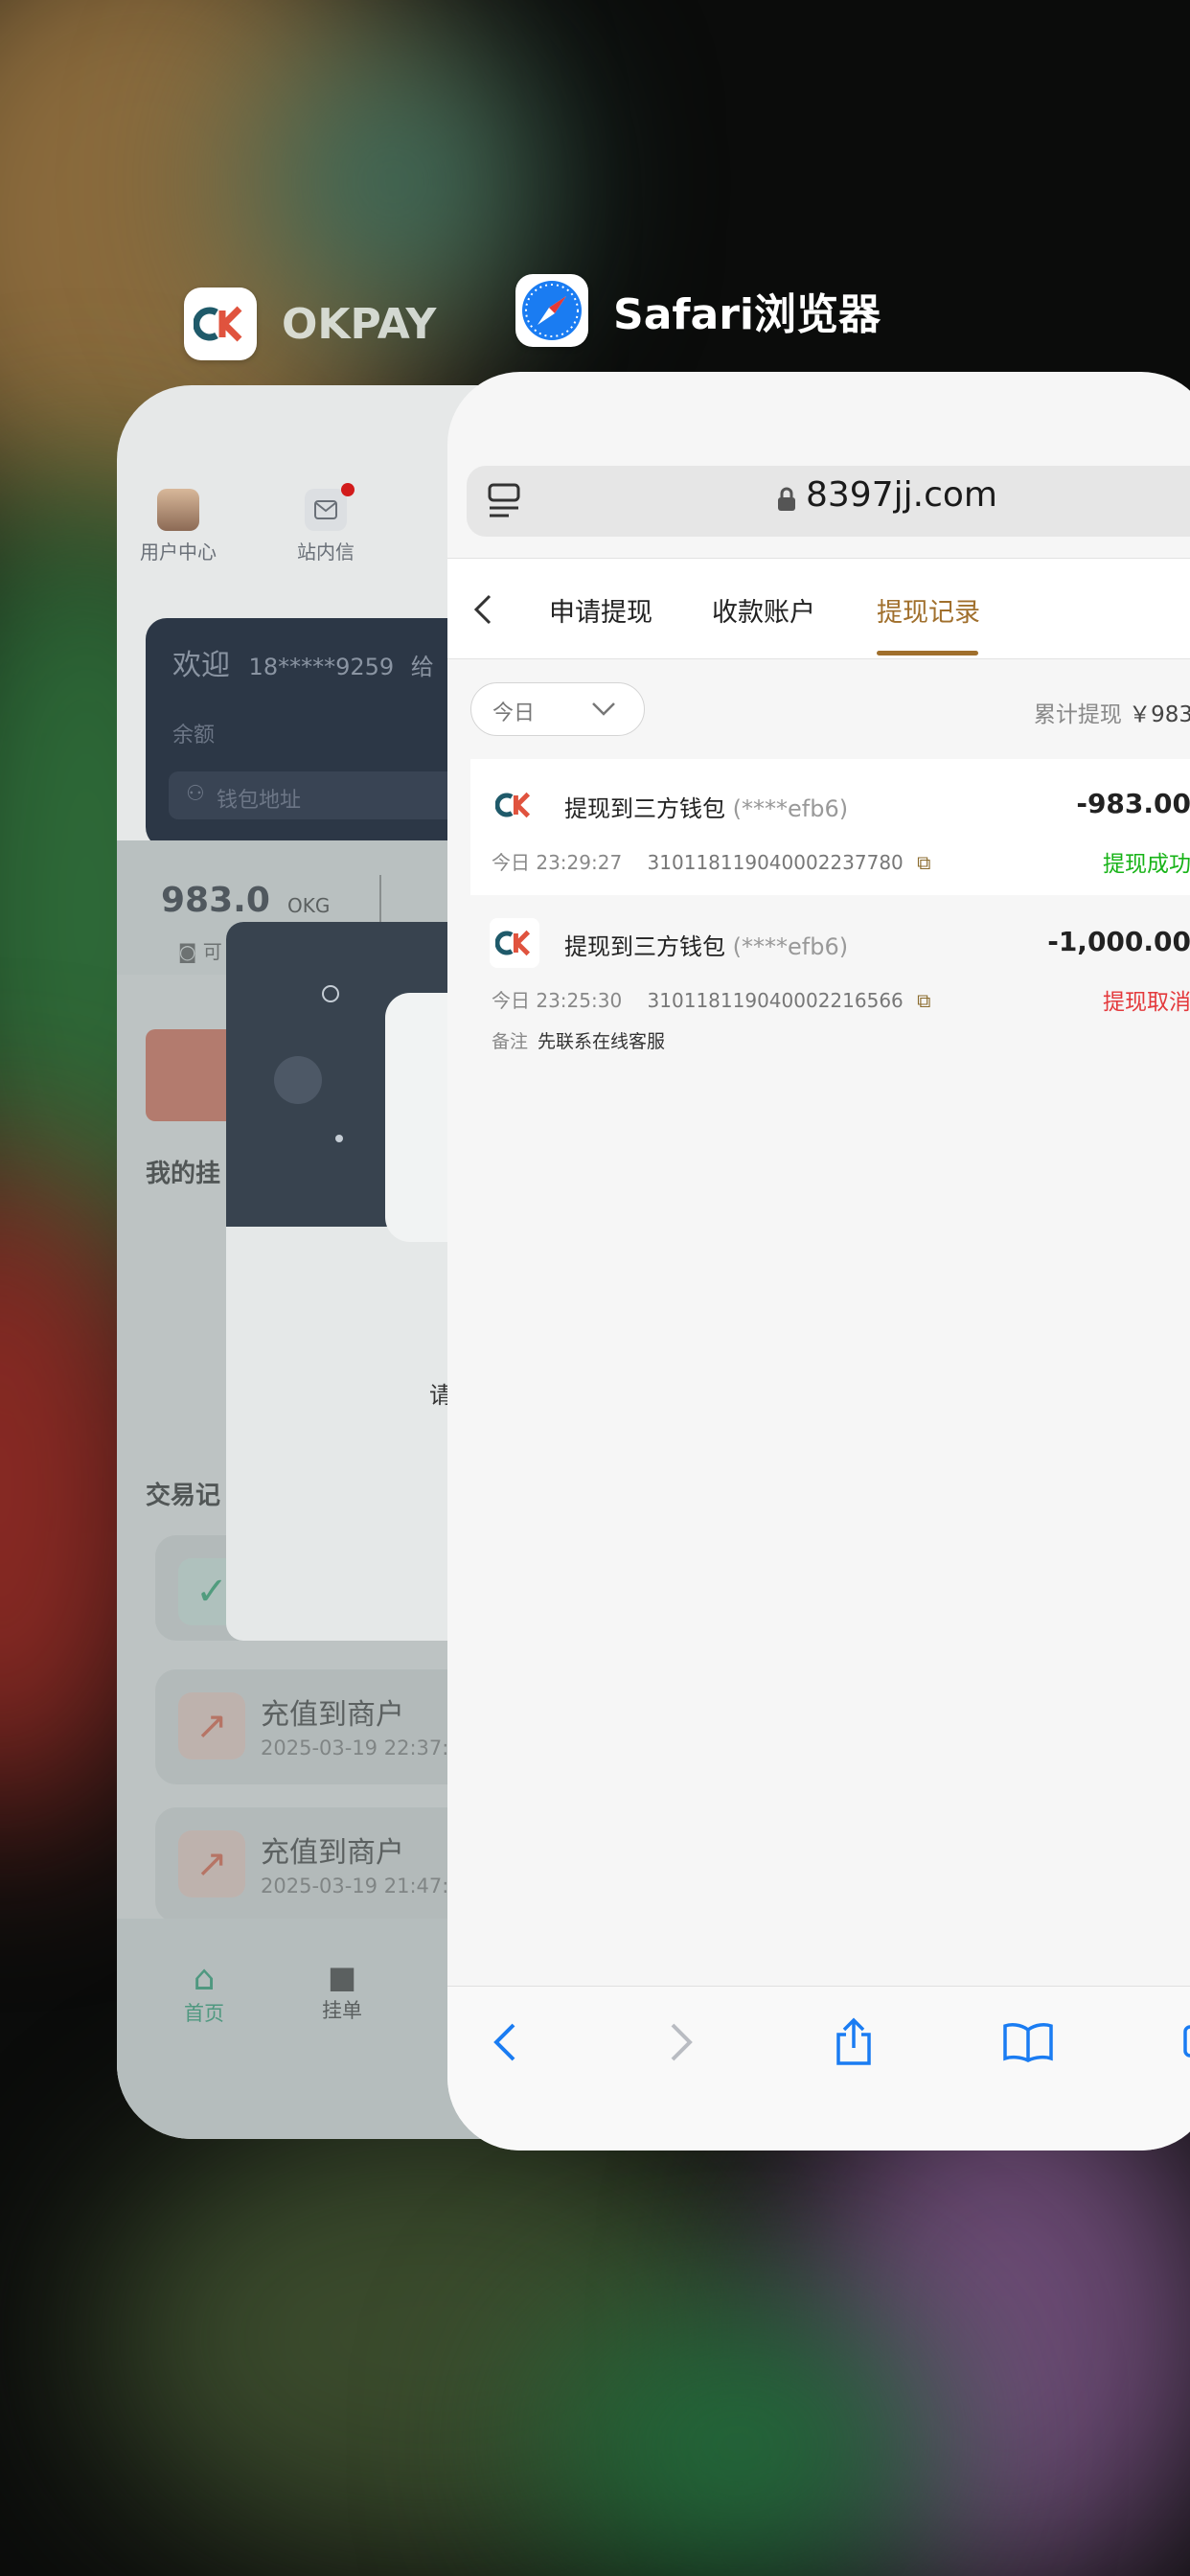  What do you see at coordinates (558, 709) in the screenshot?
I see `date-filter-select: 今日` at bounding box center [558, 709].